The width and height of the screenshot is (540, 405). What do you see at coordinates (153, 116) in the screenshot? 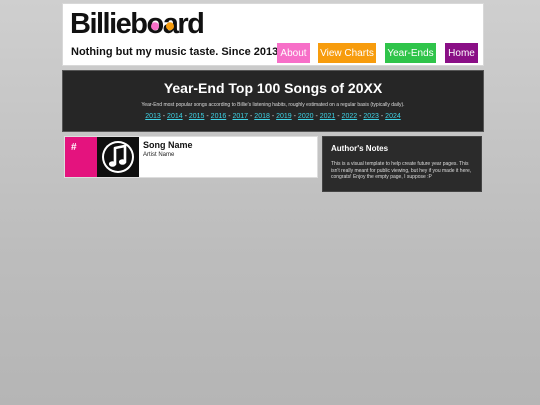
I see `year-link-2013: 2013` at bounding box center [153, 116].